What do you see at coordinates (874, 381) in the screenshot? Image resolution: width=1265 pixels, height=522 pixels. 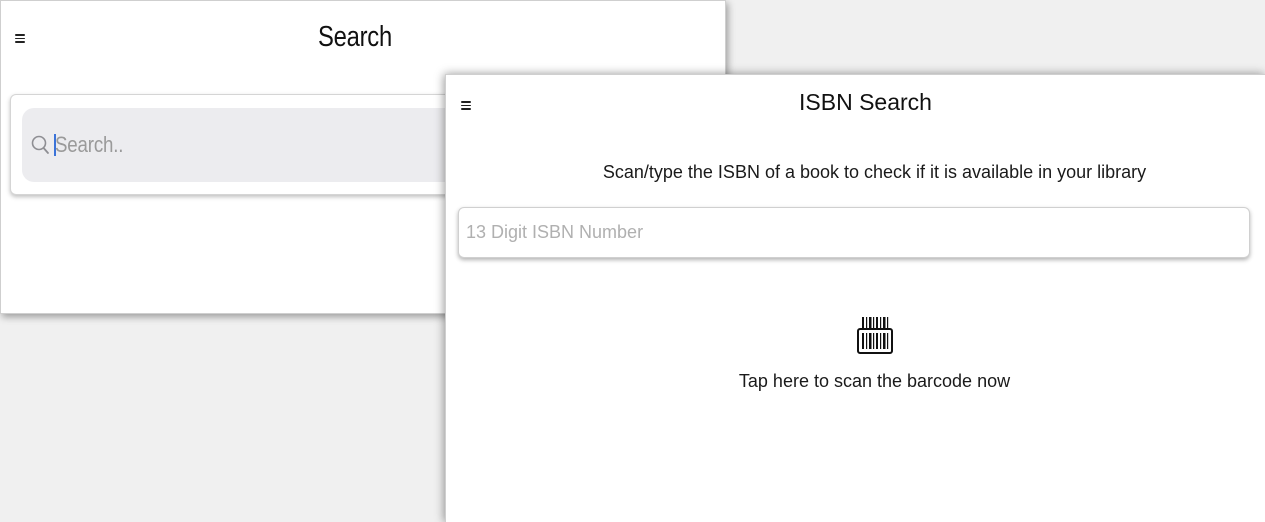 I see `scan-barcode-label: Tap here to scan the barcode now` at bounding box center [874, 381].